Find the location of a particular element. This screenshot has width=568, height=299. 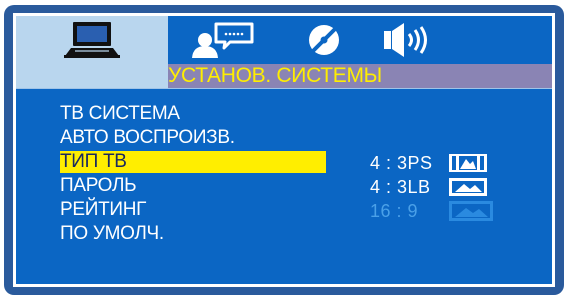

option-4-3-ps: 4 : 3PS is located at coordinates (429, 163).